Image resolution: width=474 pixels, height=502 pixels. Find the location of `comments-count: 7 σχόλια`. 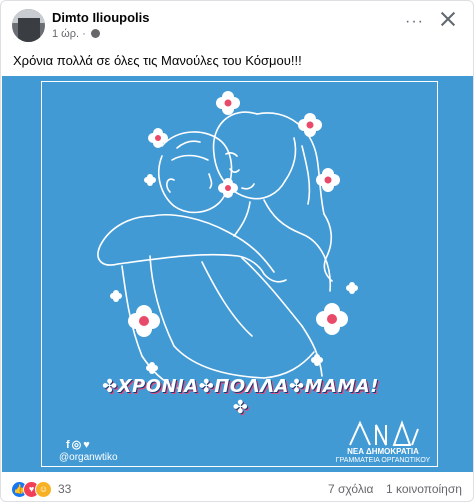

comments-count: 7 σχόλια is located at coordinates (350, 489).